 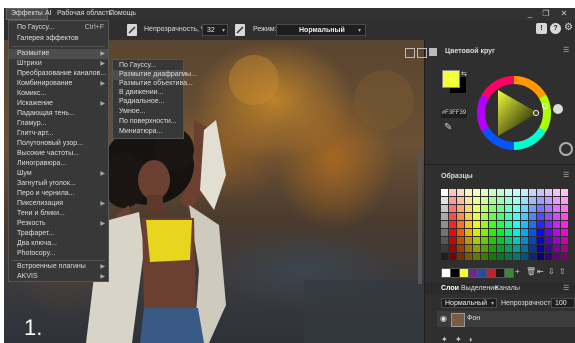 I want to click on panel-menu-icon: ☰, so click(x=566, y=175).